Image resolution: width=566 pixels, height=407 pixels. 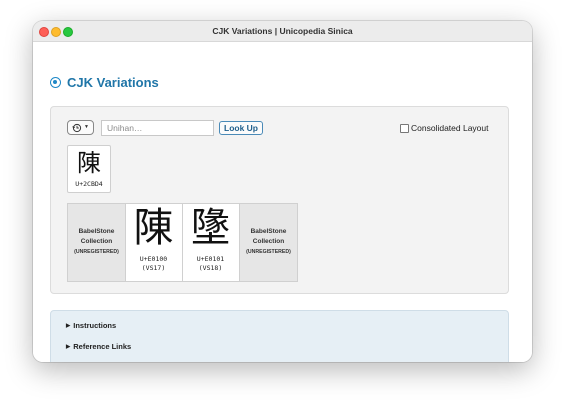 I want to click on collection-label-left: BabelStone Collection (UNREGISTERED), so click(x=97, y=242).